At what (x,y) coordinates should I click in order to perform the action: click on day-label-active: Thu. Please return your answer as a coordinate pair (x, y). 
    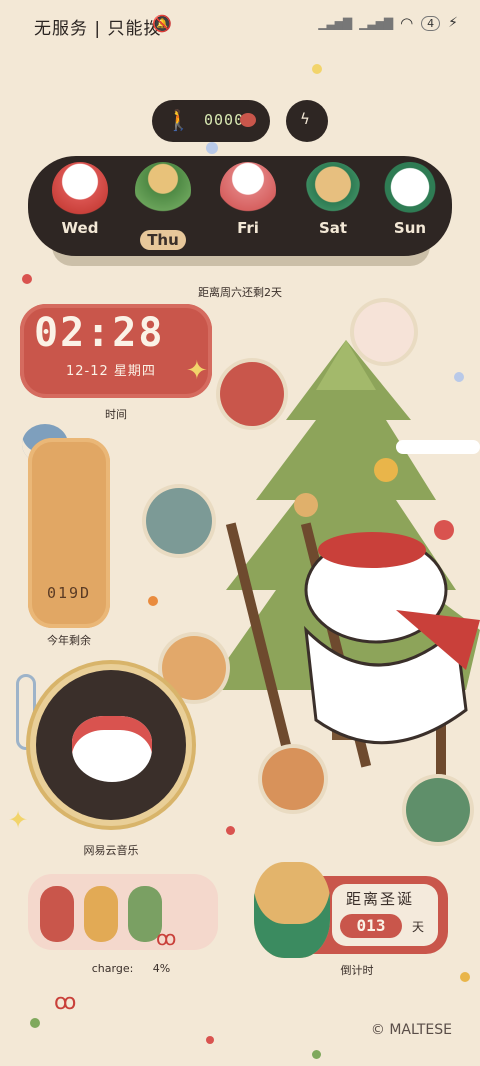
    Looking at the image, I should click on (163, 240).